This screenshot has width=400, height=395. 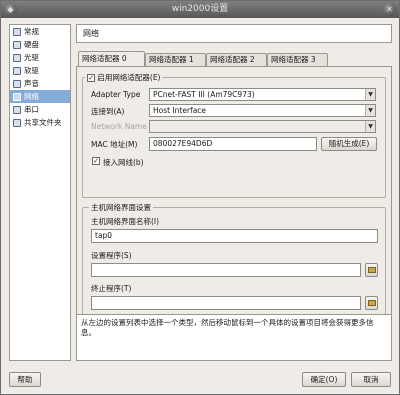 I want to click on sidebar-item-serial-port: 串口, so click(x=40, y=109).